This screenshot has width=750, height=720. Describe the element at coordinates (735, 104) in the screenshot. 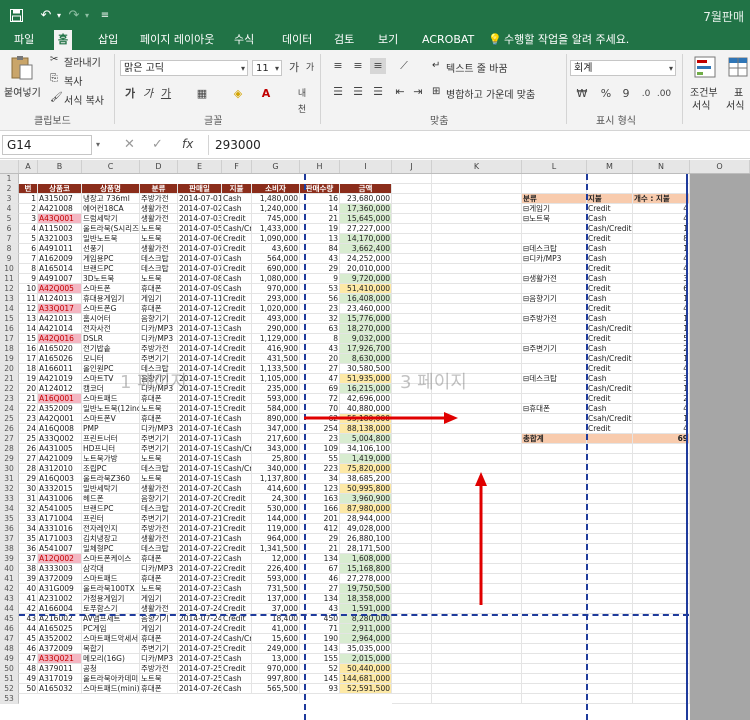

I see `table-format-button-line2: 서식` at that location.